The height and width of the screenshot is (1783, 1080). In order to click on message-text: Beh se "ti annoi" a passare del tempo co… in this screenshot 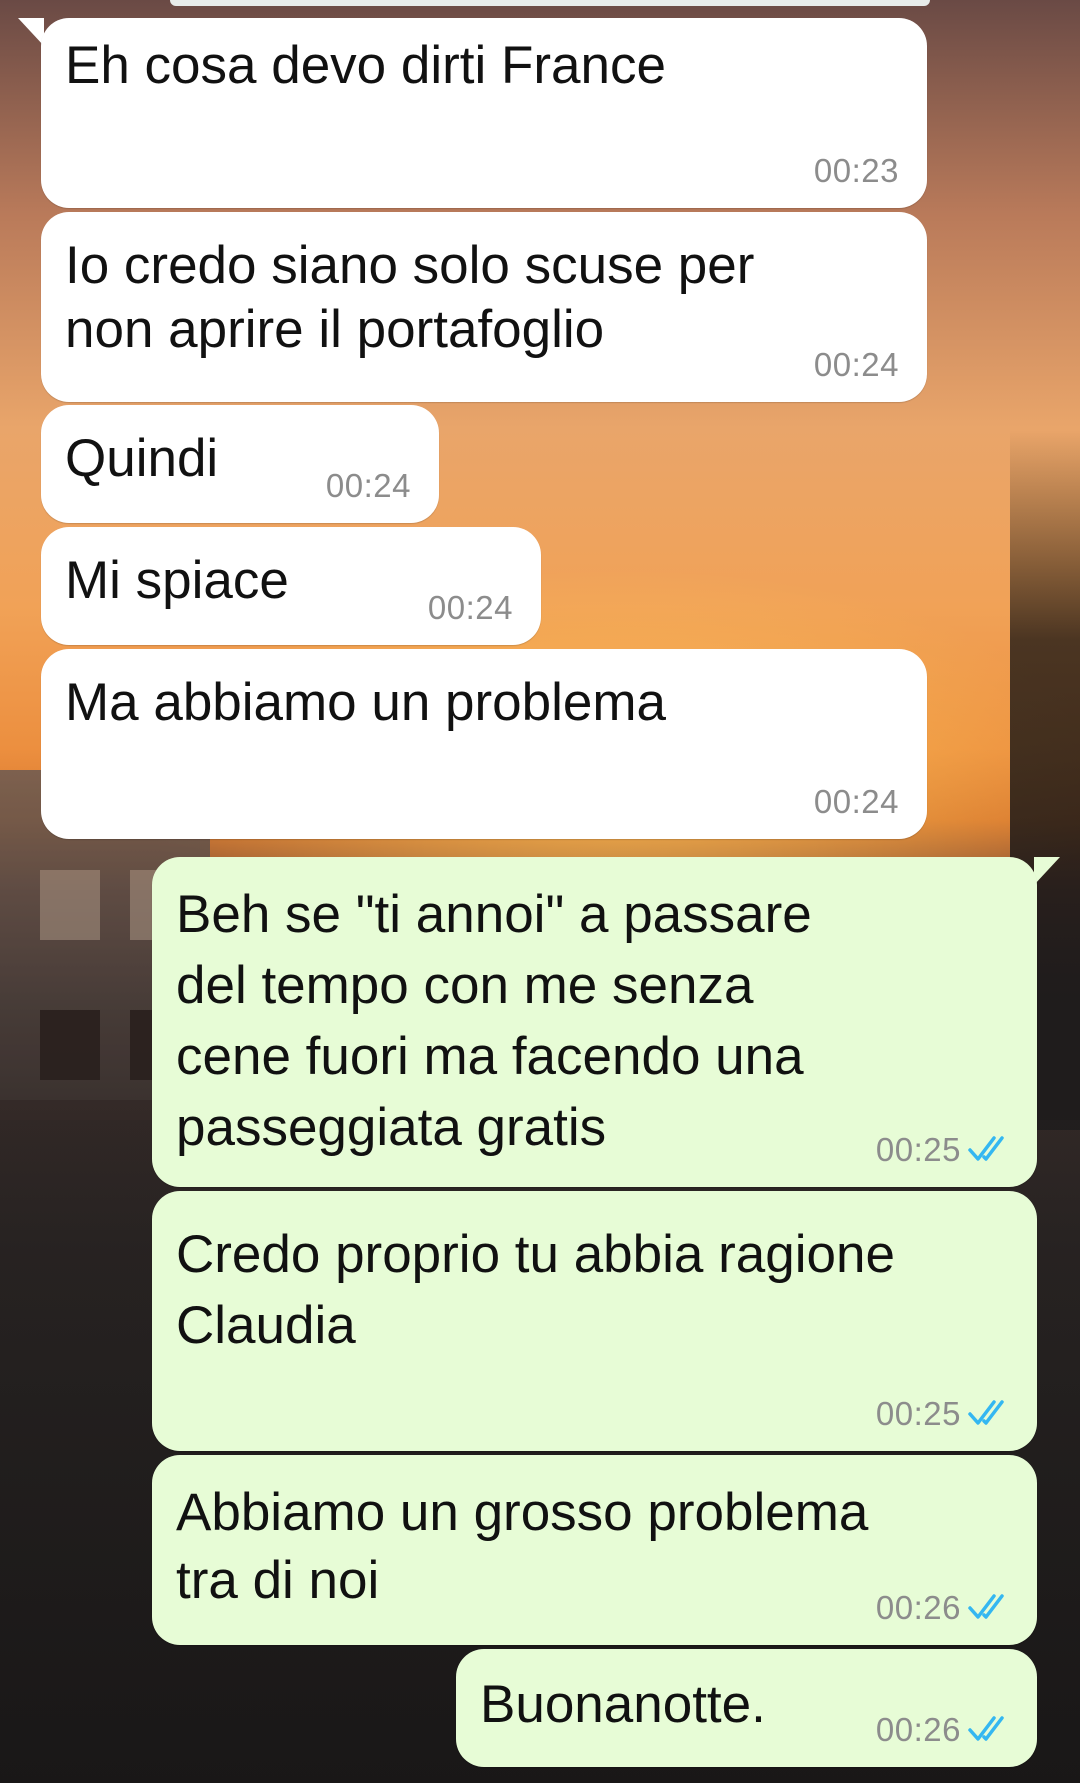, I will do `click(494, 1021)`.